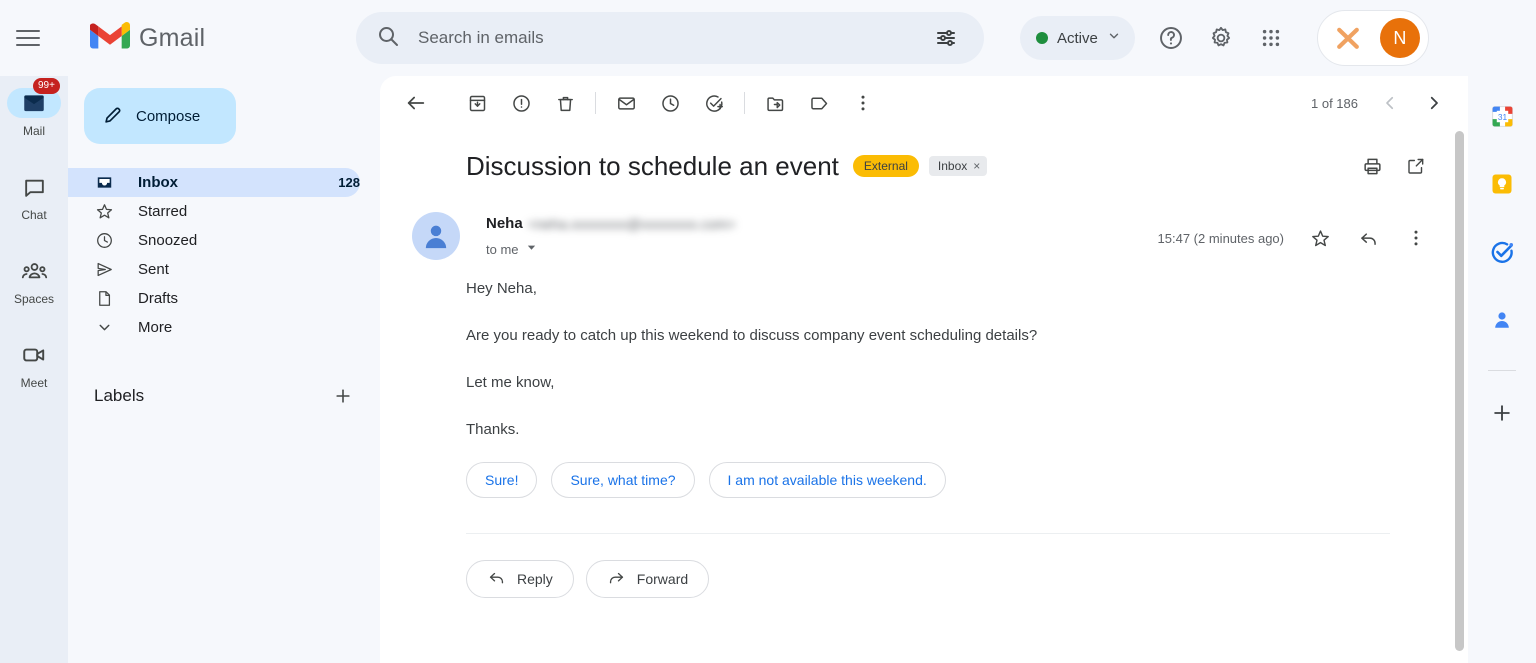 Image resolution: width=1536 pixels, height=663 pixels. I want to click on label-chip-inbox: Inbox ×, so click(958, 166).